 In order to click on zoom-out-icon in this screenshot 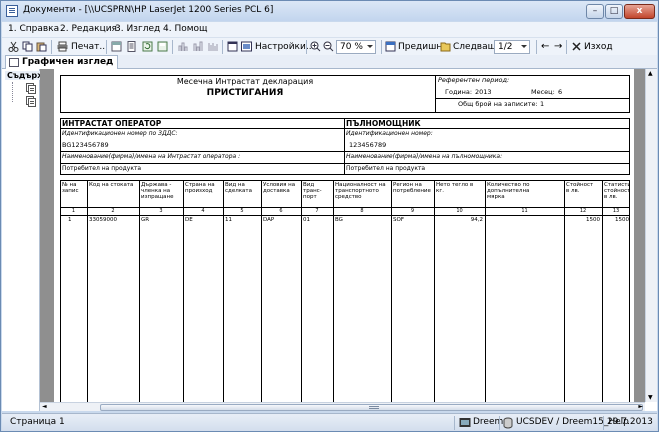, I will do `click(328, 46)`.